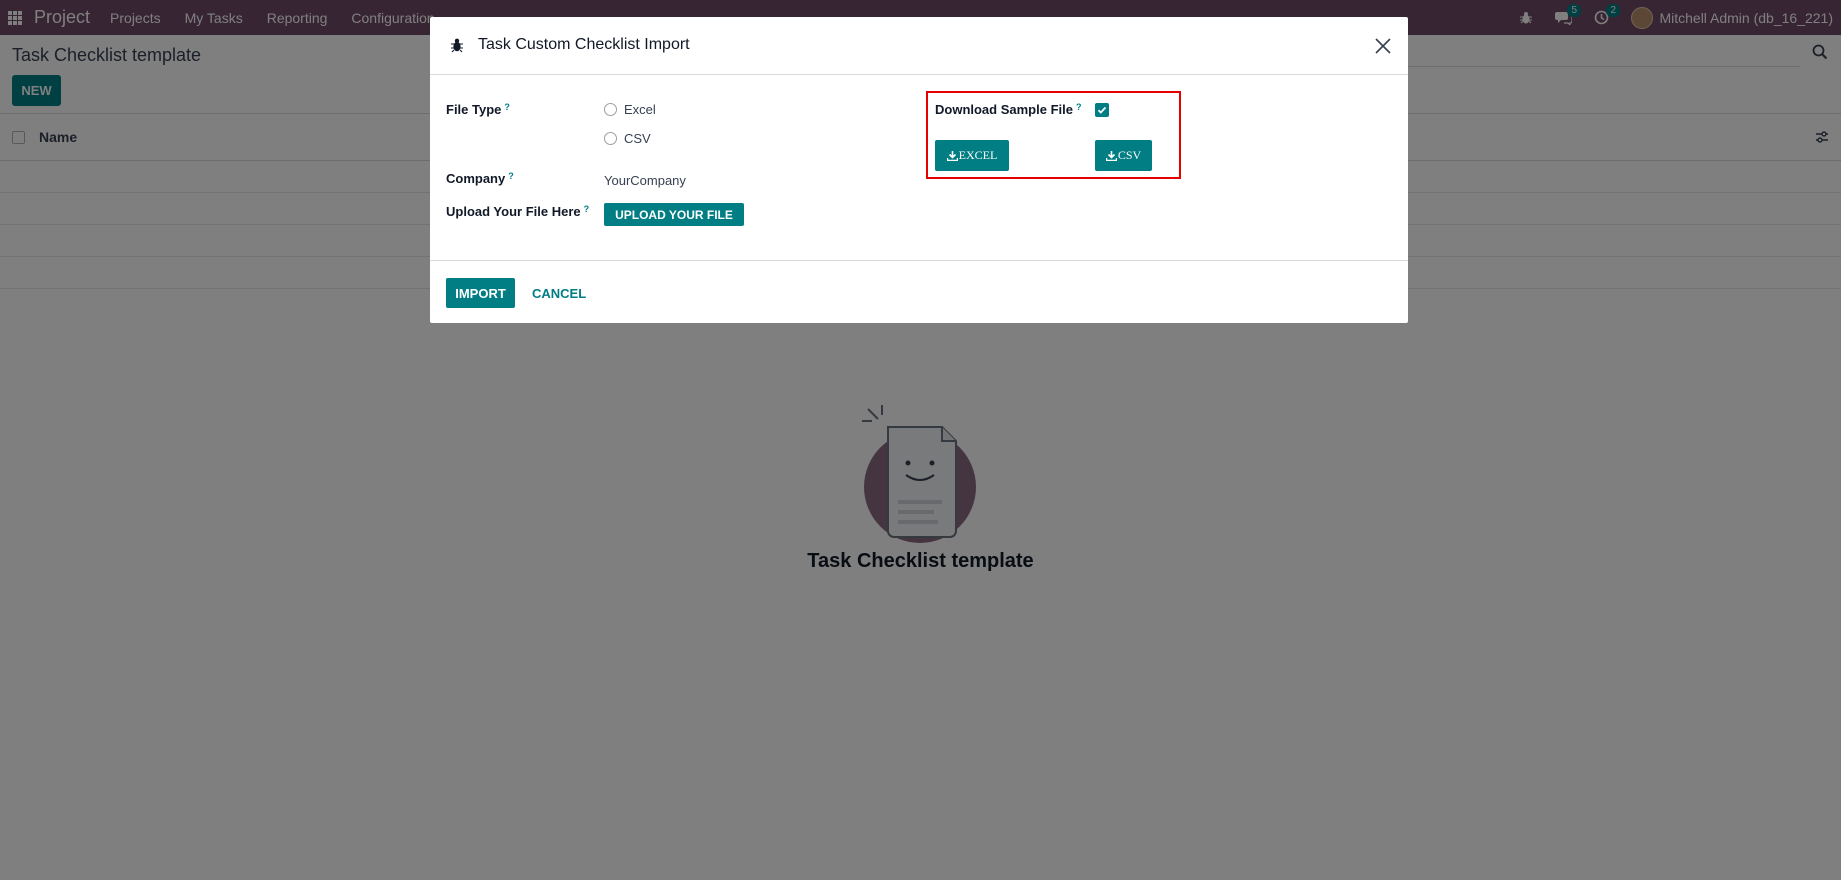 Image resolution: width=1841 pixels, height=880 pixels. What do you see at coordinates (1004, 109) in the screenshot?
I see `download-sample-label-text: Download Sample File` at bounding box center [1004, 109].